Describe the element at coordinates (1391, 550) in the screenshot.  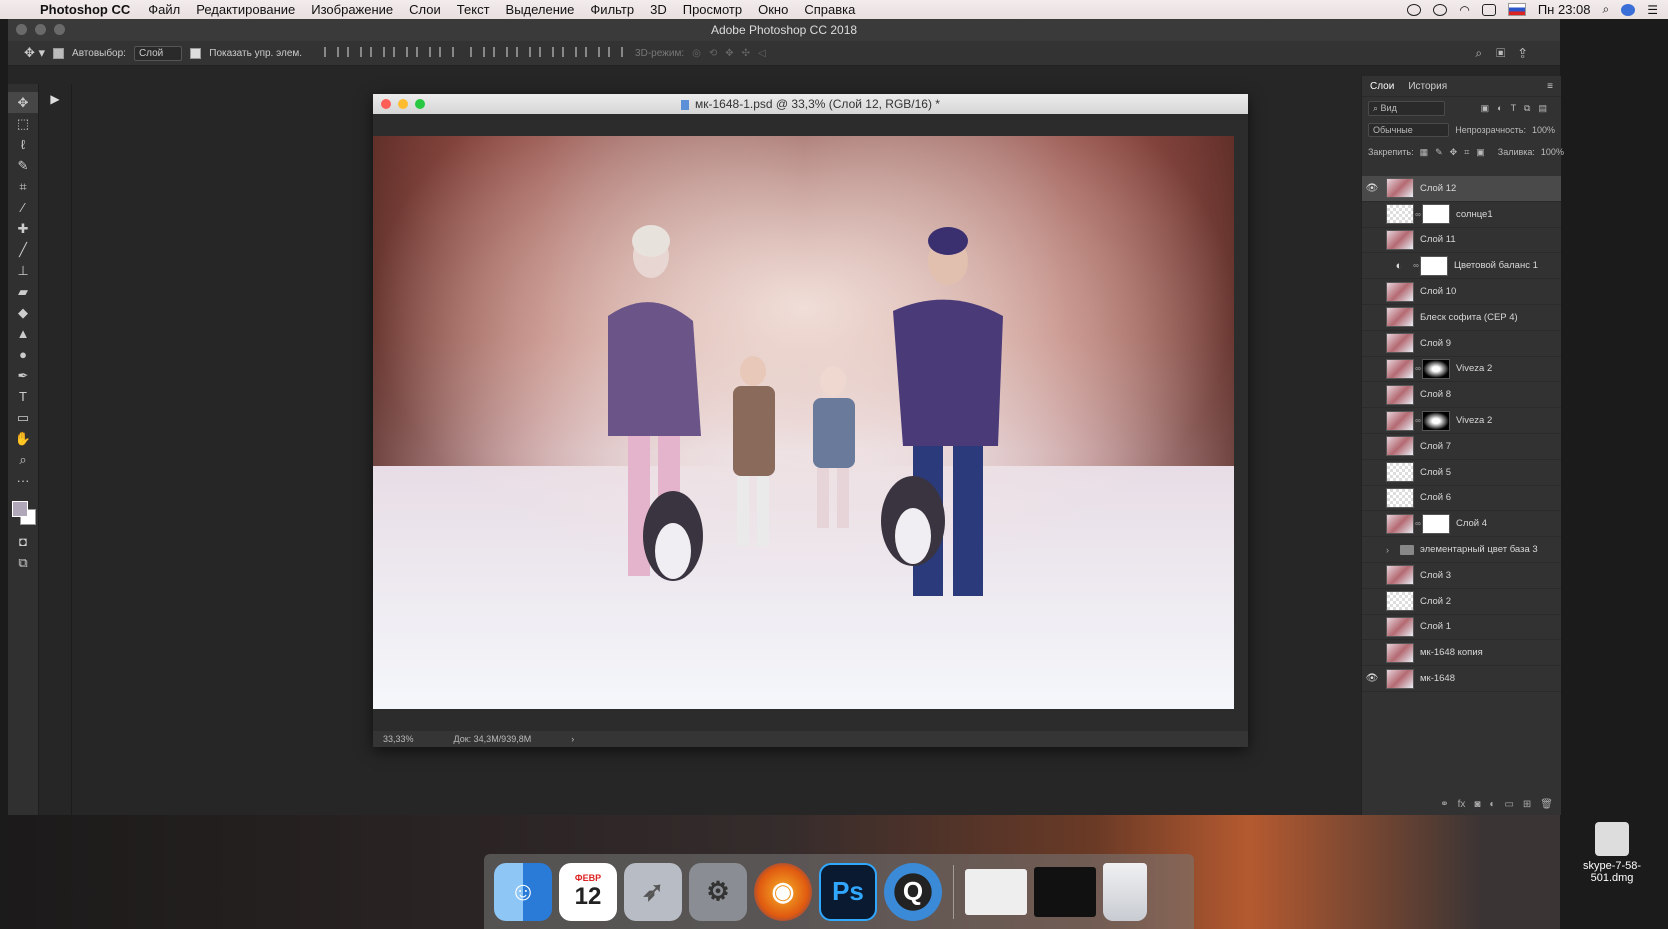
I see `group-expand-chevron-icon: ›` at that location.